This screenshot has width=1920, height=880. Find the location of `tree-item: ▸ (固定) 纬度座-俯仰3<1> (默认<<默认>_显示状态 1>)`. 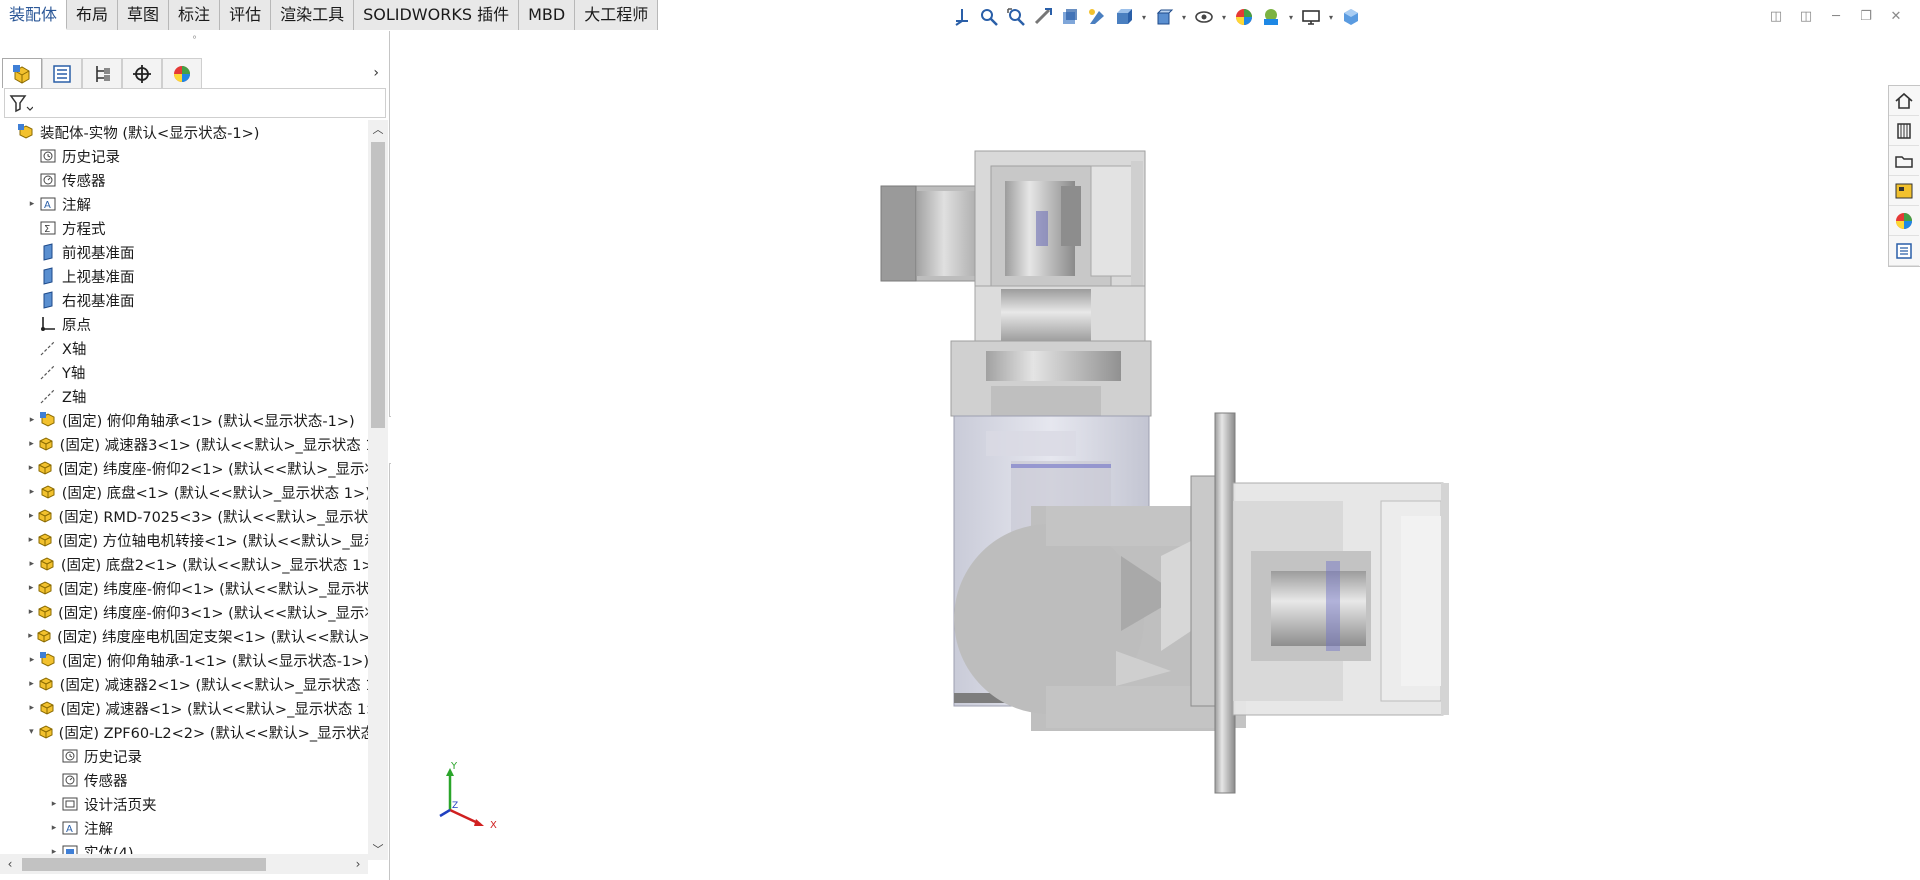

tree-item: ▸ (固定) 纬度座-俯仰3<1> (默认<<默认>_显示状态 1>) is located at coordinates (184, 612).